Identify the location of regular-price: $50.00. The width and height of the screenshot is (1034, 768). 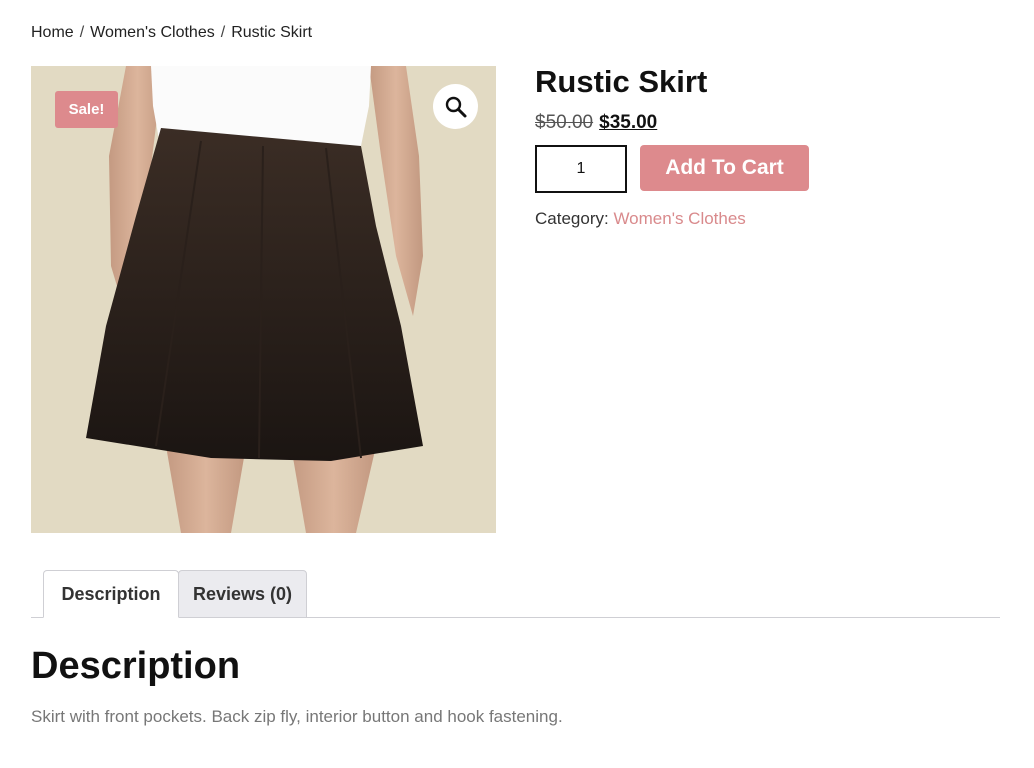
(564, 122).